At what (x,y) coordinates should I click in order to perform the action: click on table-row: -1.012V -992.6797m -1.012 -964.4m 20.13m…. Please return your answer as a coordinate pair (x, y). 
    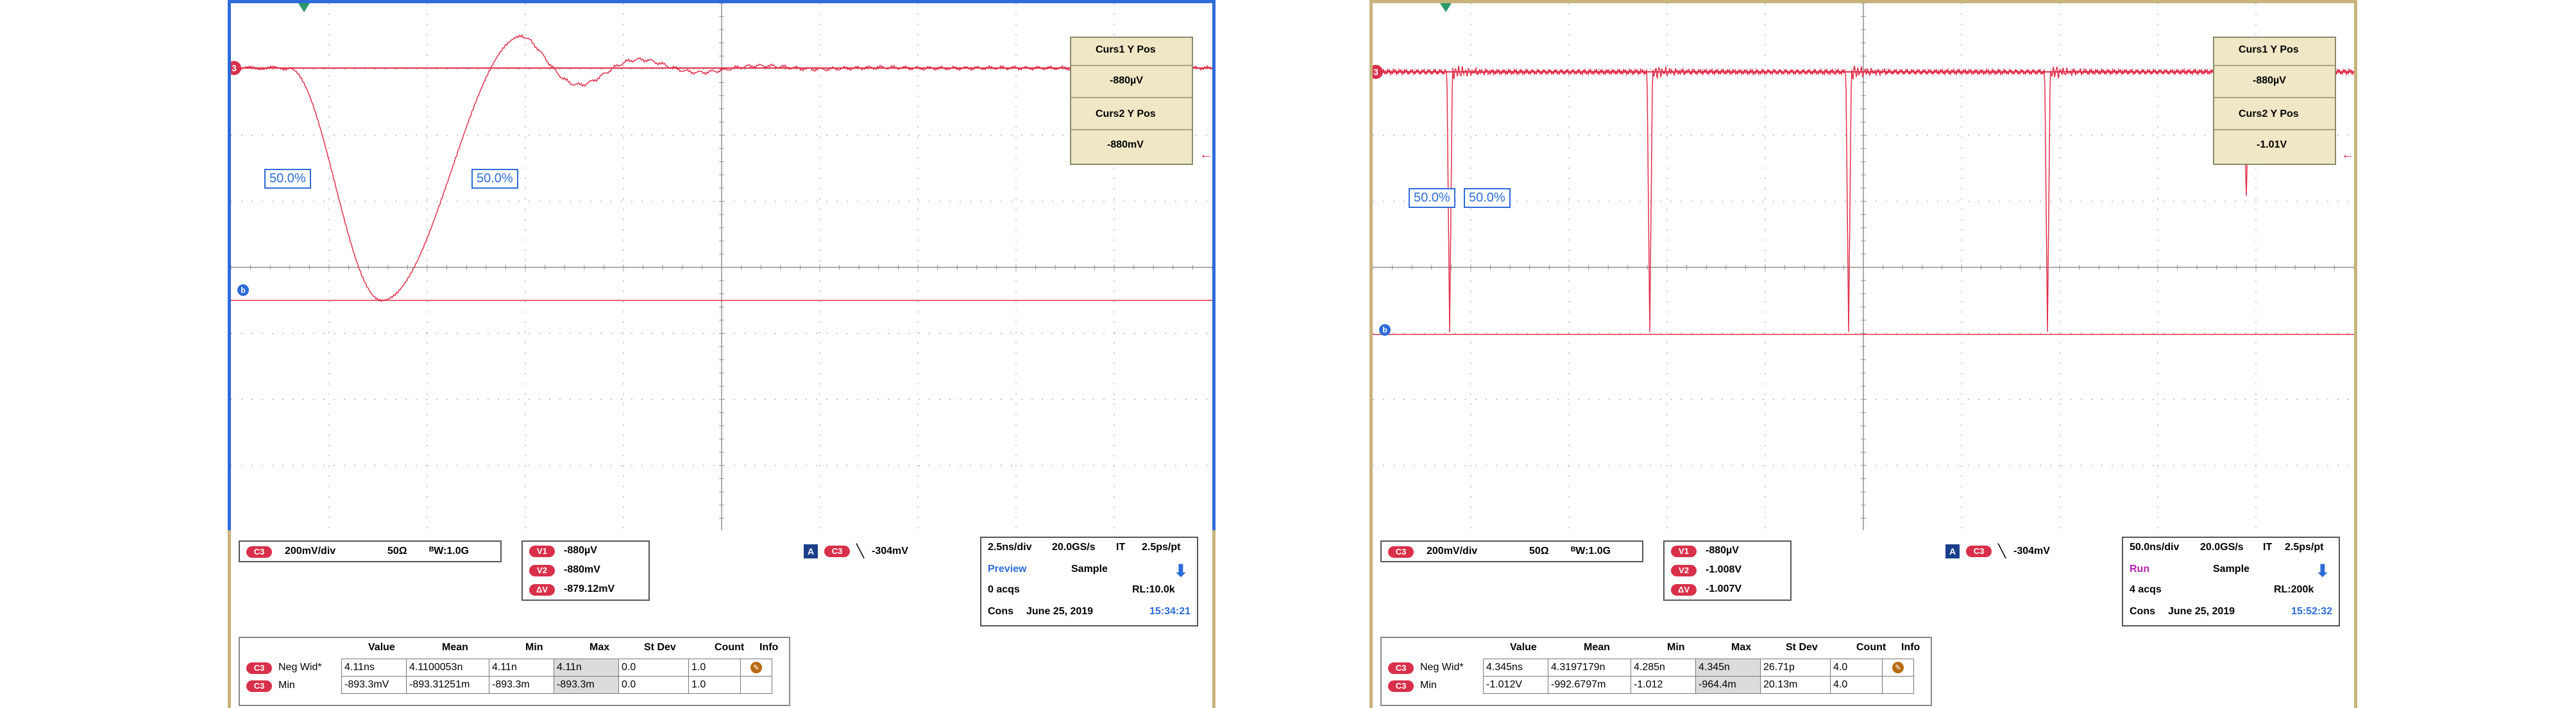
    Looking at the image, I should click on (1698, 685).